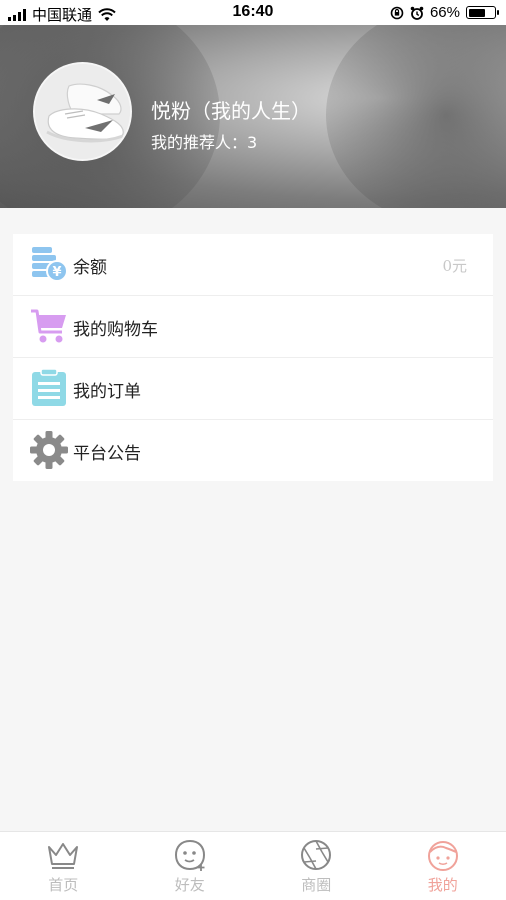  I want to click on avatar, so click(82, 111).